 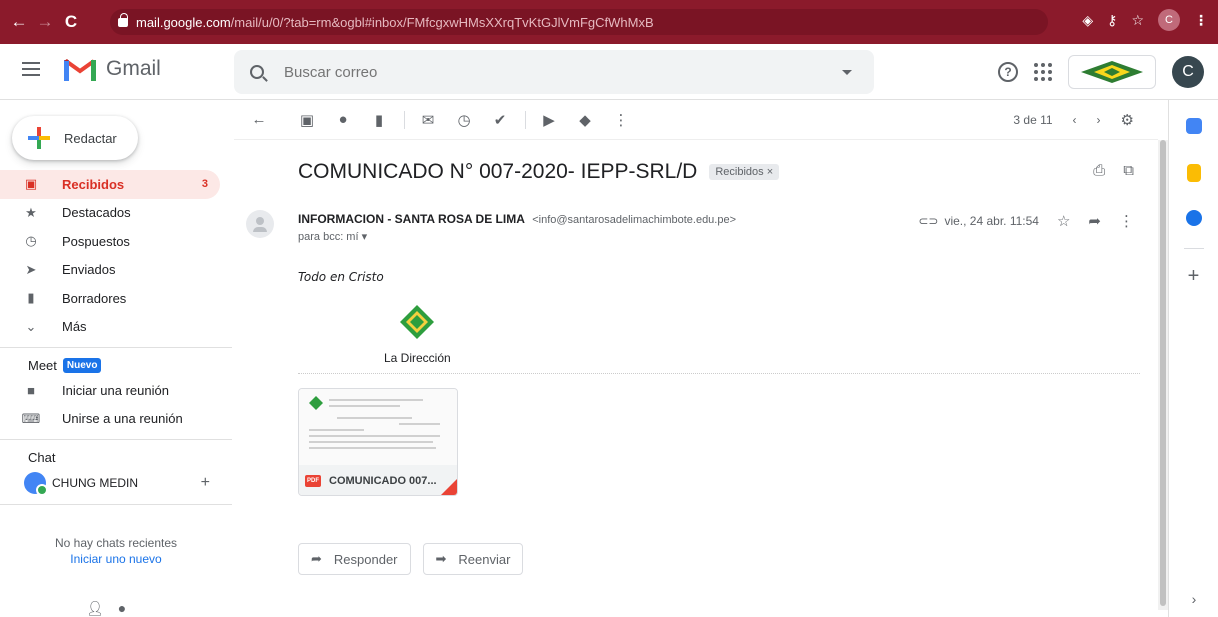 I want to click on add-chat-icon: +, so click(x=205, y=483).